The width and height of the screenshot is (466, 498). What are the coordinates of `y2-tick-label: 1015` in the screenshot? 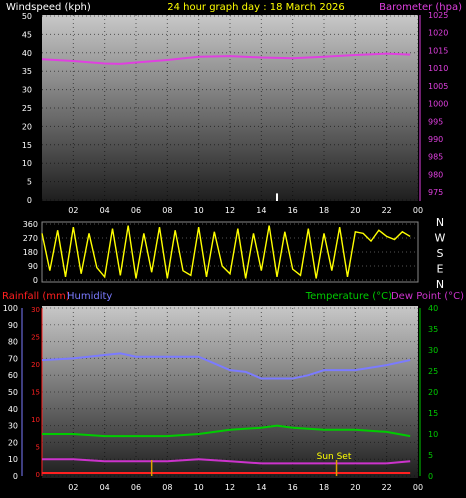 It's located at (438, 50).